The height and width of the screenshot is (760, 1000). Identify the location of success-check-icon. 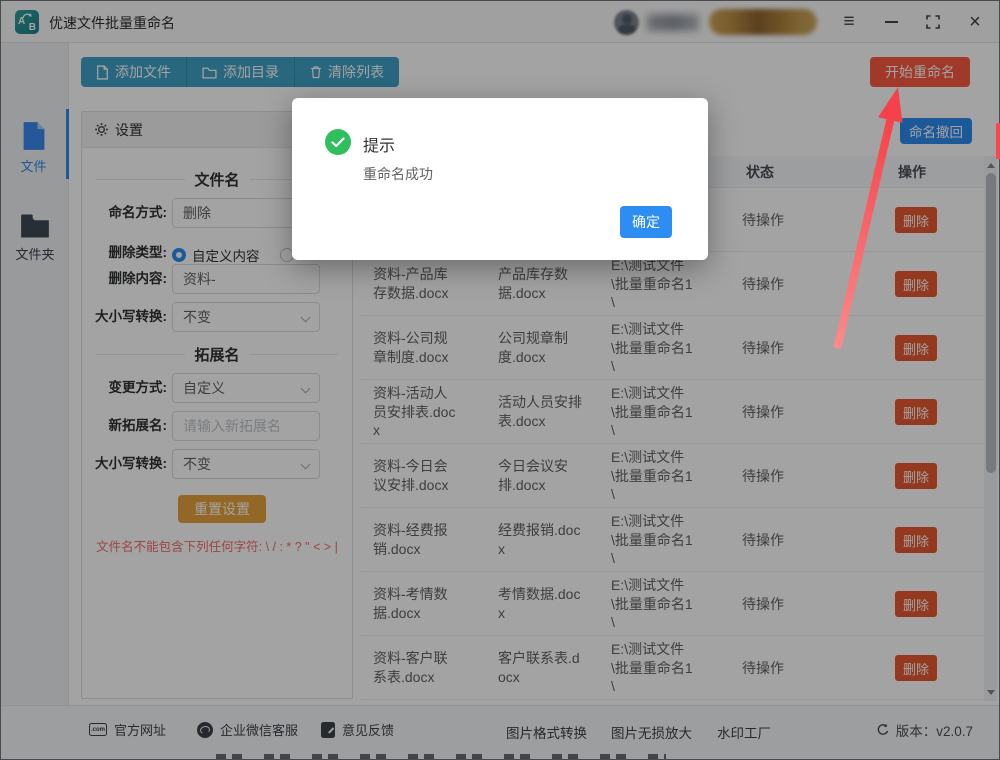
(338, 142).